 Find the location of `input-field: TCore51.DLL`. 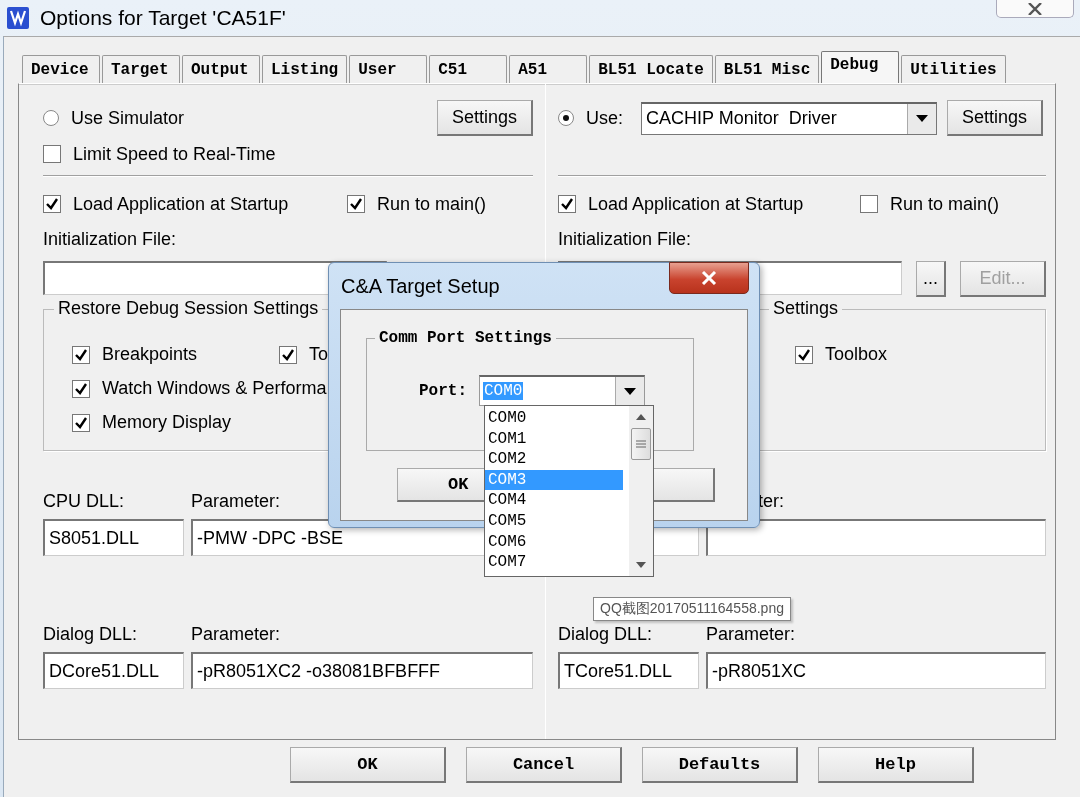

input-field: TCore51.DLL is located at coordinates (628, 670).